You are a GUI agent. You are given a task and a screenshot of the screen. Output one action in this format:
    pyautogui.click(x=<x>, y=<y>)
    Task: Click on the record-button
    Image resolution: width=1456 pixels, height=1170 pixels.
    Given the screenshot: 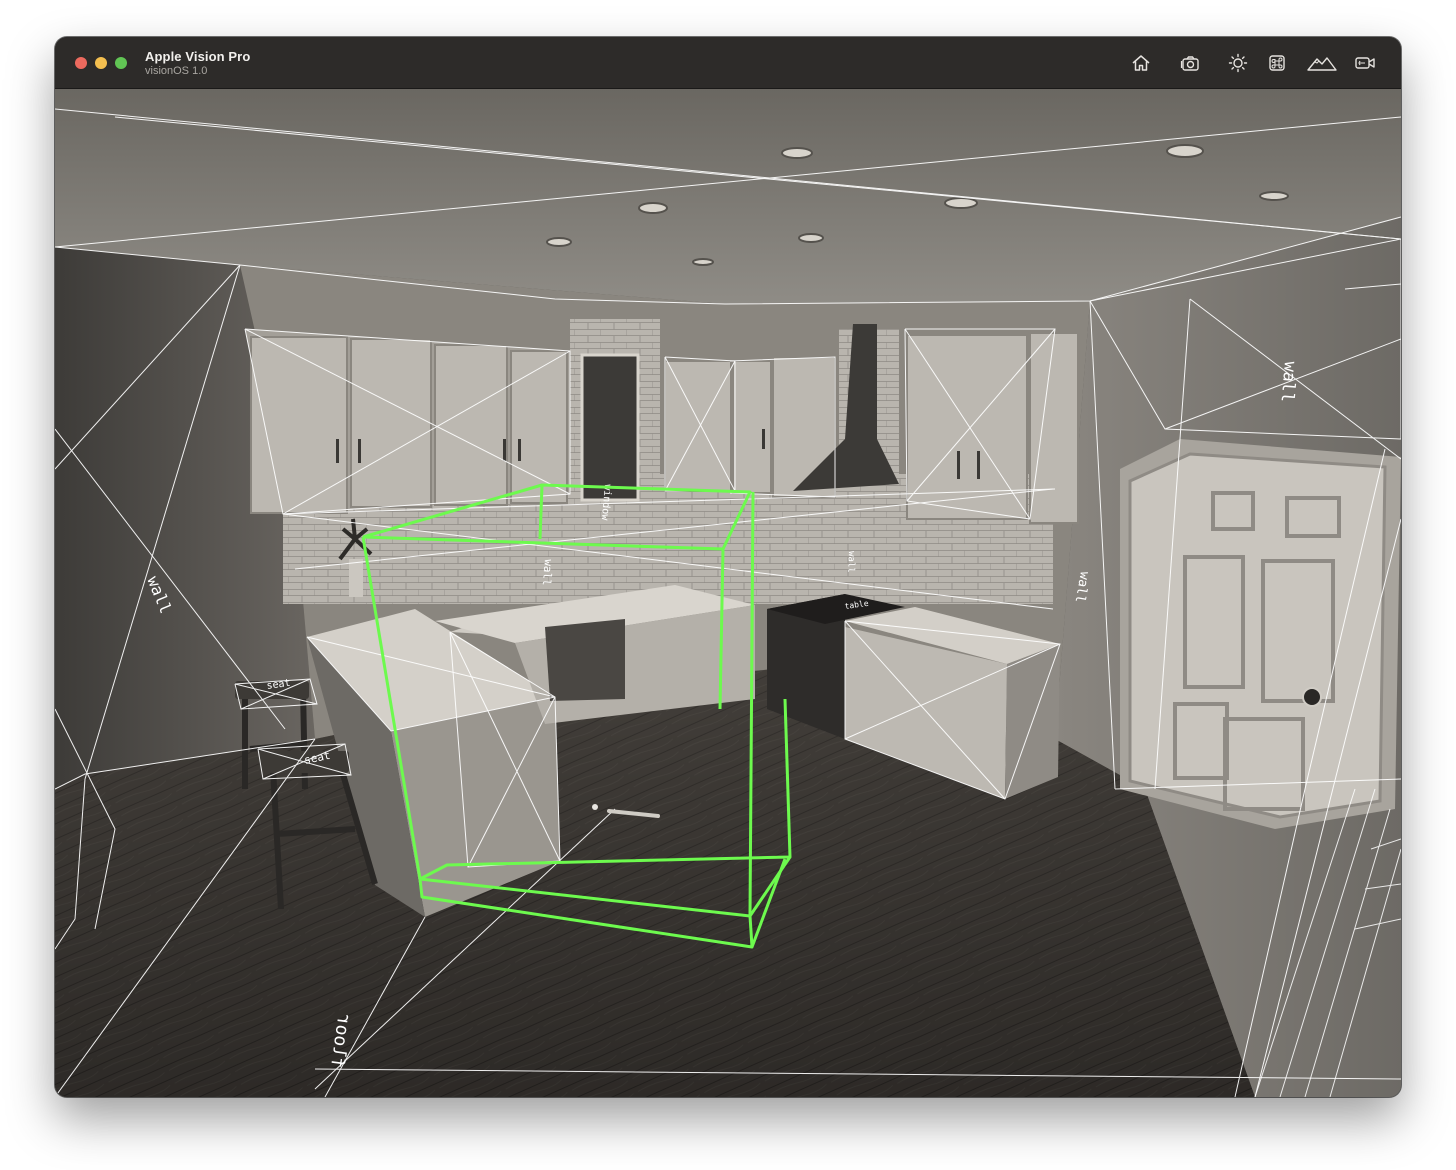 What is the action you would take?
    pyautogui.click(x=1365, y=63)
    